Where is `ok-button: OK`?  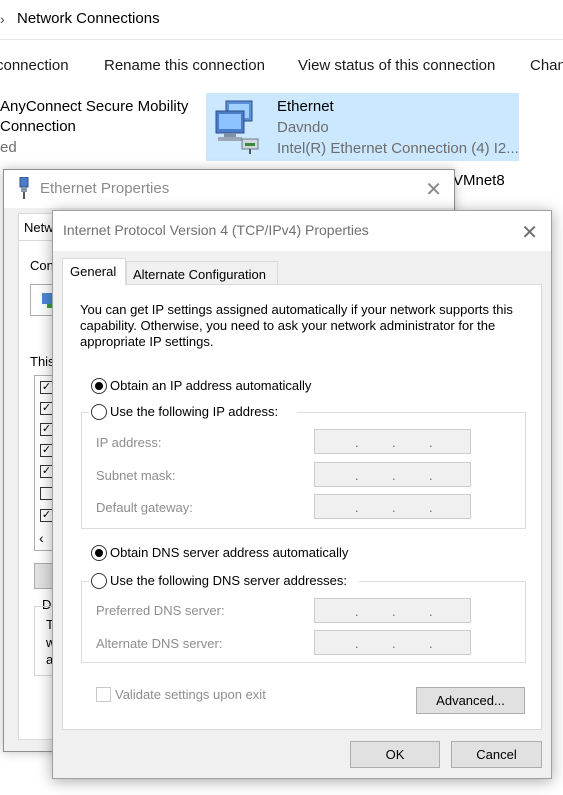 ok-button: OK is located at coordinates (395, 754).